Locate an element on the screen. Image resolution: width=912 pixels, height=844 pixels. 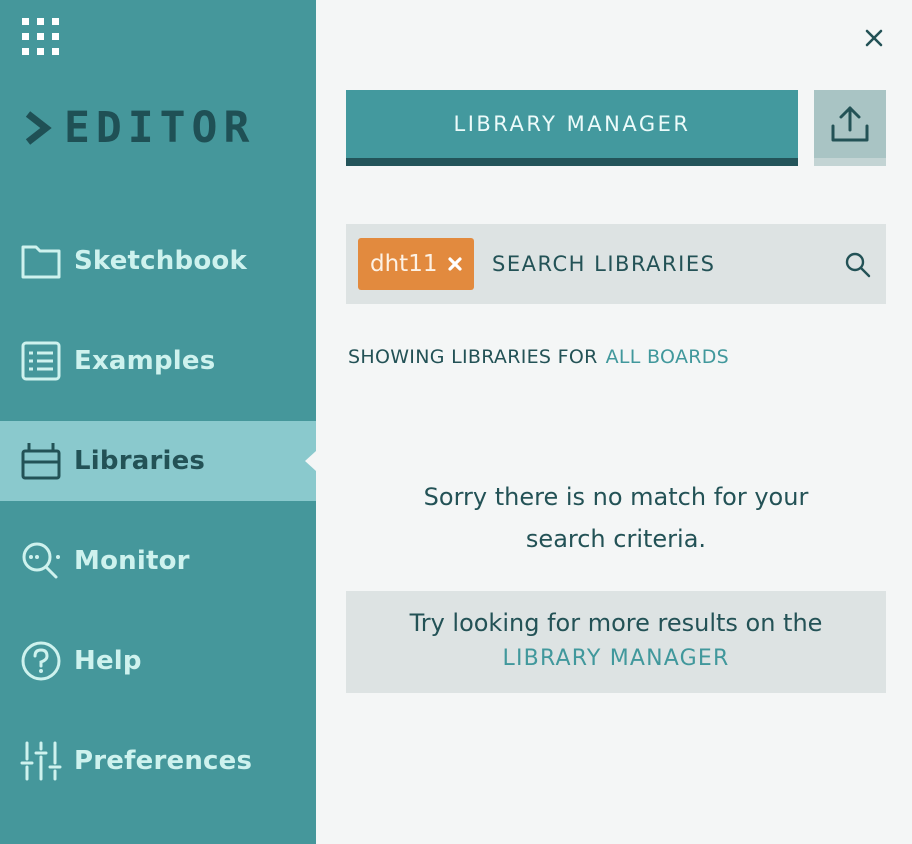
help-icon is located at coordinates (41, 661).